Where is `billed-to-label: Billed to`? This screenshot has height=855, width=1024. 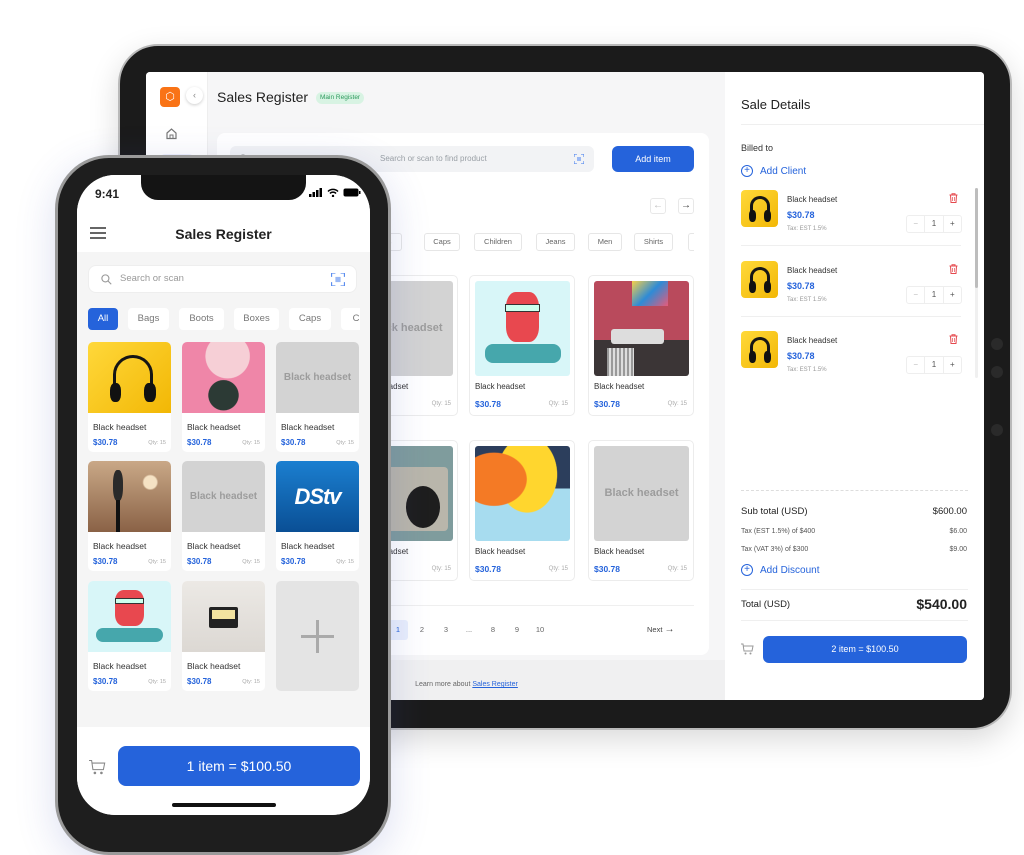 billed-to-label: Billed to is located at coordinates (757, 148).